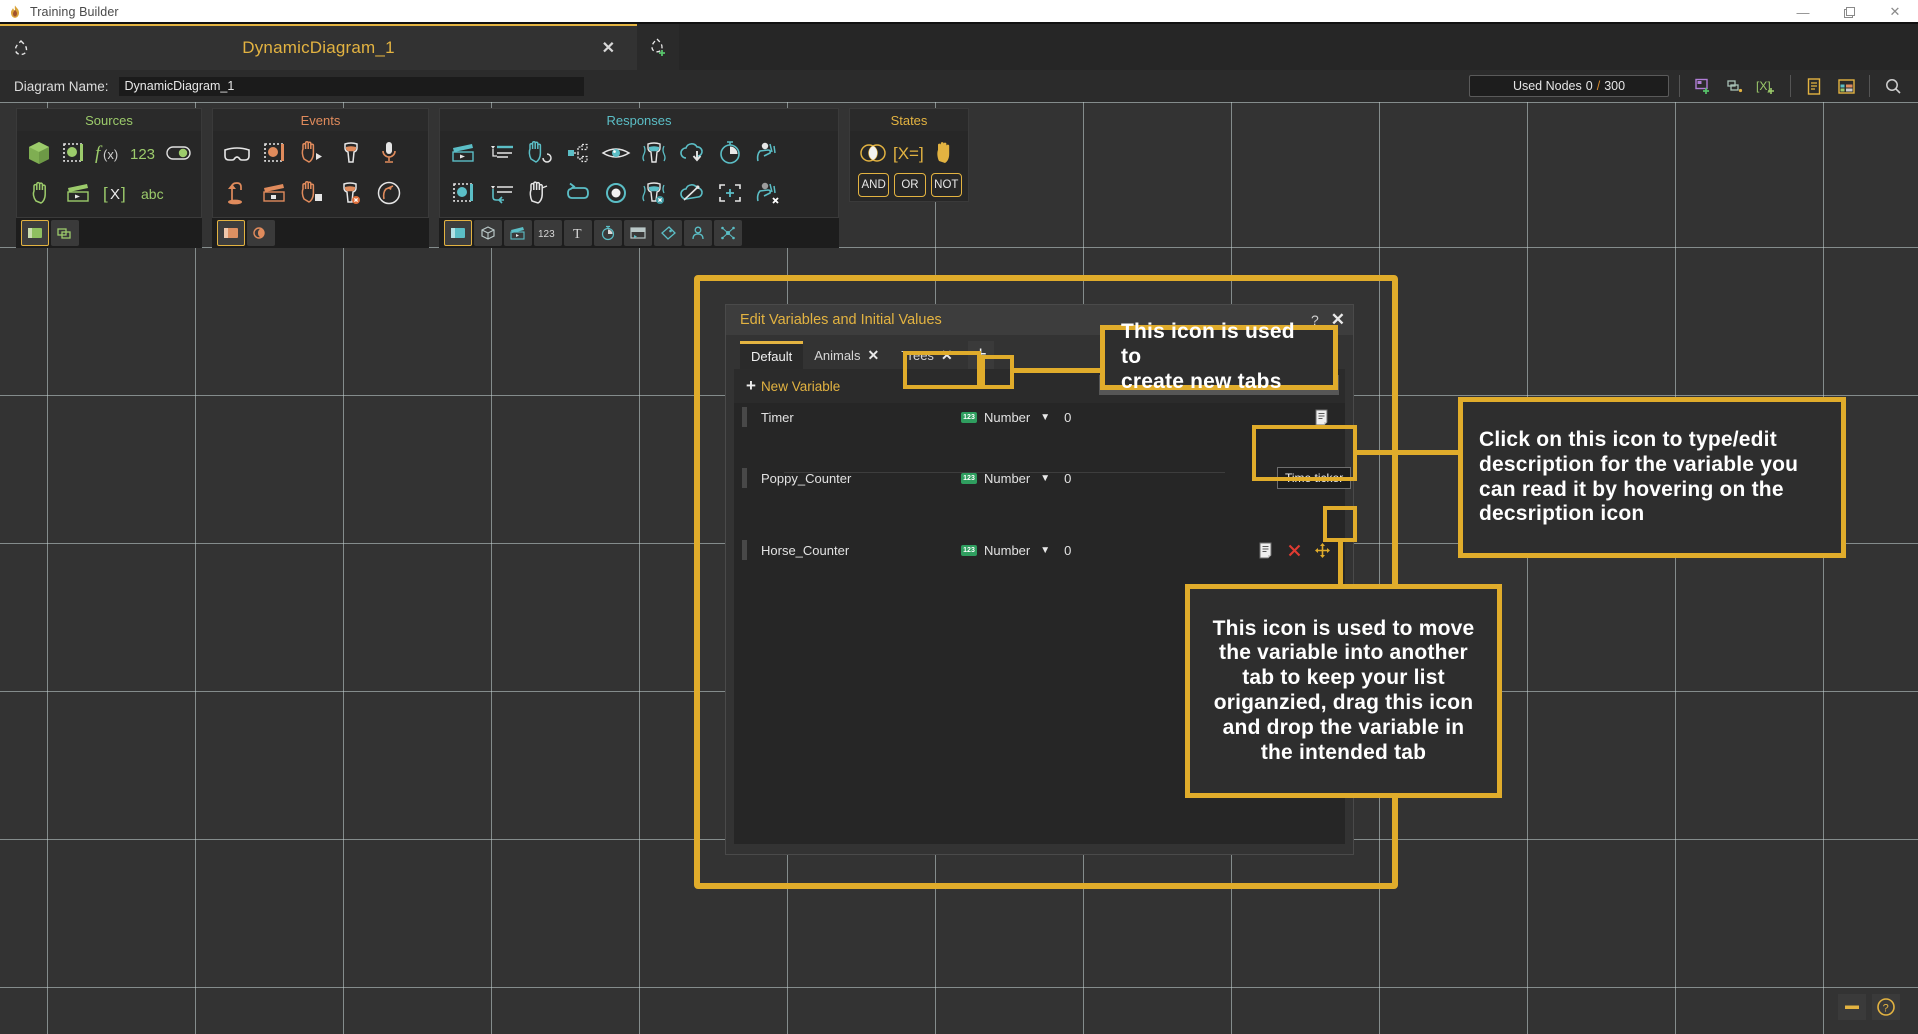 The height and width of the screenshot is (1034, 1918). Describe the element at coordinates (464, 193) in the screenshot. I see `image-response-icon` at that location.